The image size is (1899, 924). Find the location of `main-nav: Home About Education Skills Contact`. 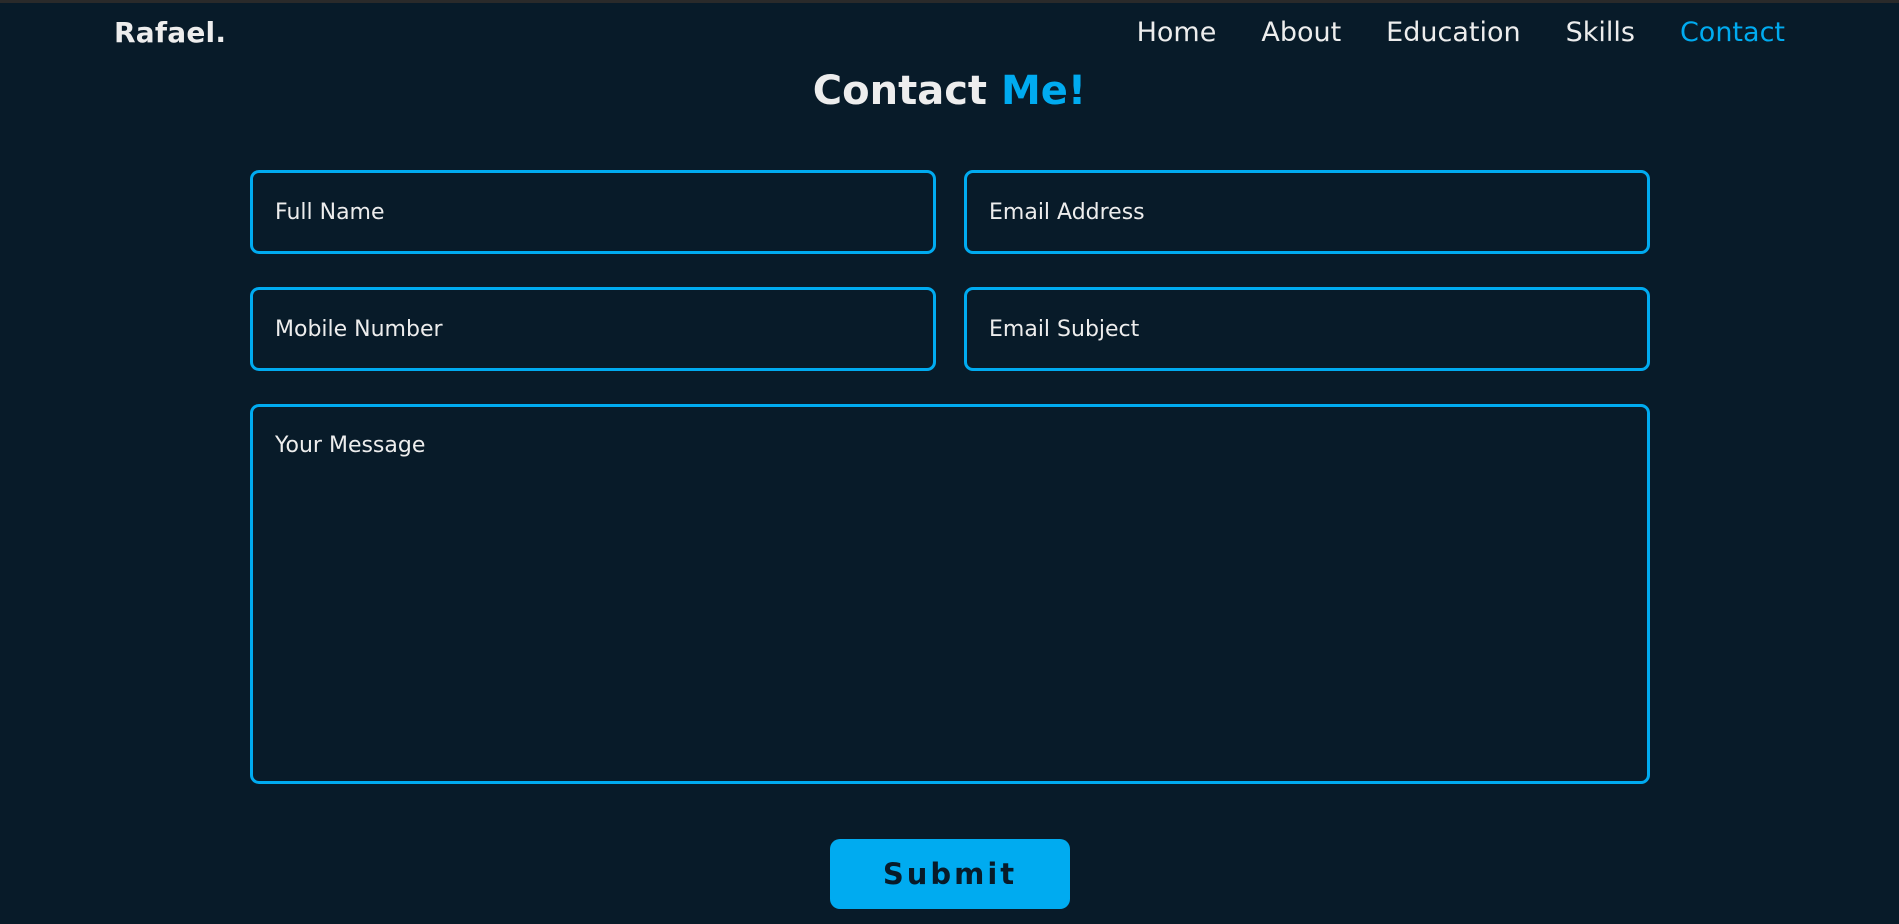

main-nav: Home About Education Skills Contact is located at coordinates (1438, 32).